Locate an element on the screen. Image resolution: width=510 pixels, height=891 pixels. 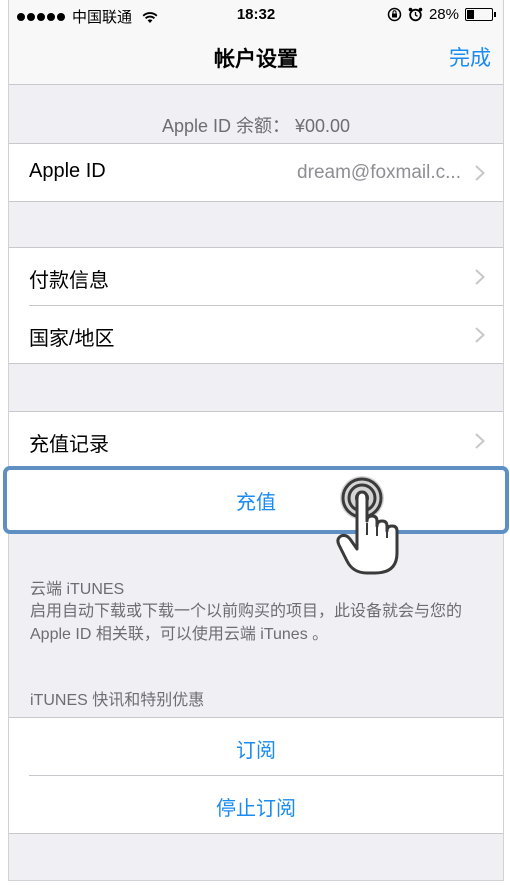
hand-tap-icon is located at coordinates (367, 525).